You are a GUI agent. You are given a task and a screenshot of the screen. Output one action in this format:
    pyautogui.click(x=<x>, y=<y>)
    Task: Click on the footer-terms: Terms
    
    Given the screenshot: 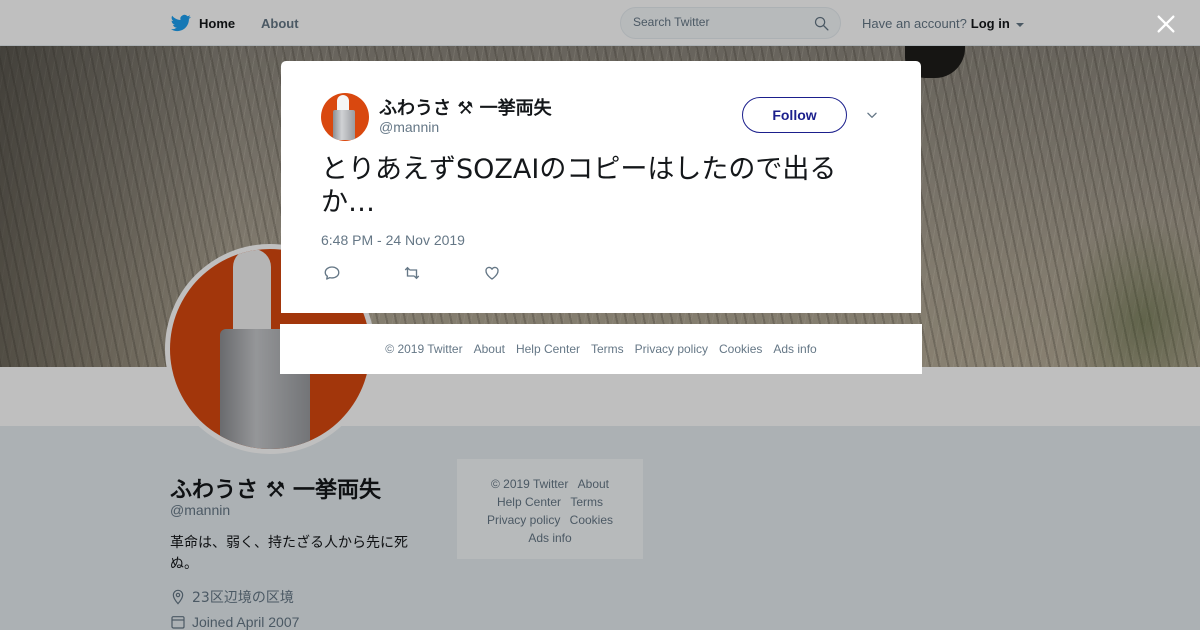 What is the action you would take?
    pyautogui.click(x=607, y=349)
    